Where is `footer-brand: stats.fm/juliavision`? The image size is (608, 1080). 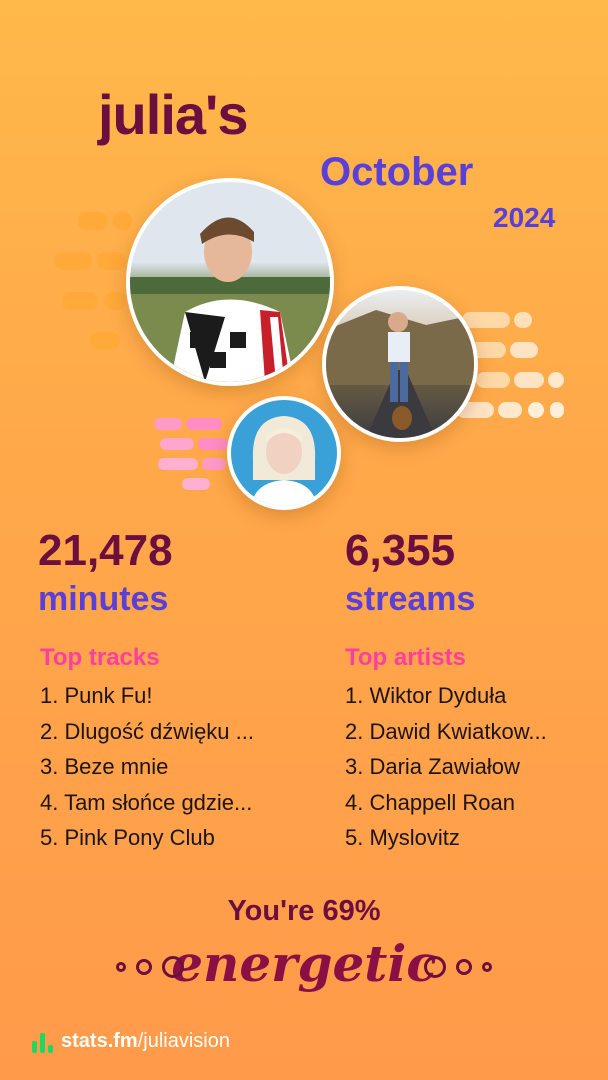
footer-brand: stats.fm/juliavision is located at coordinates (131, 1041).